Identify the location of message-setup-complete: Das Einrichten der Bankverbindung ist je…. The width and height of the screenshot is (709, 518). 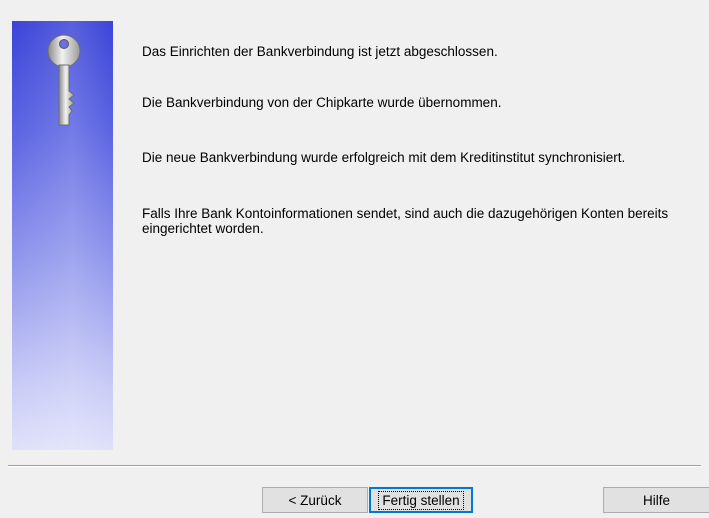
(320, 51).